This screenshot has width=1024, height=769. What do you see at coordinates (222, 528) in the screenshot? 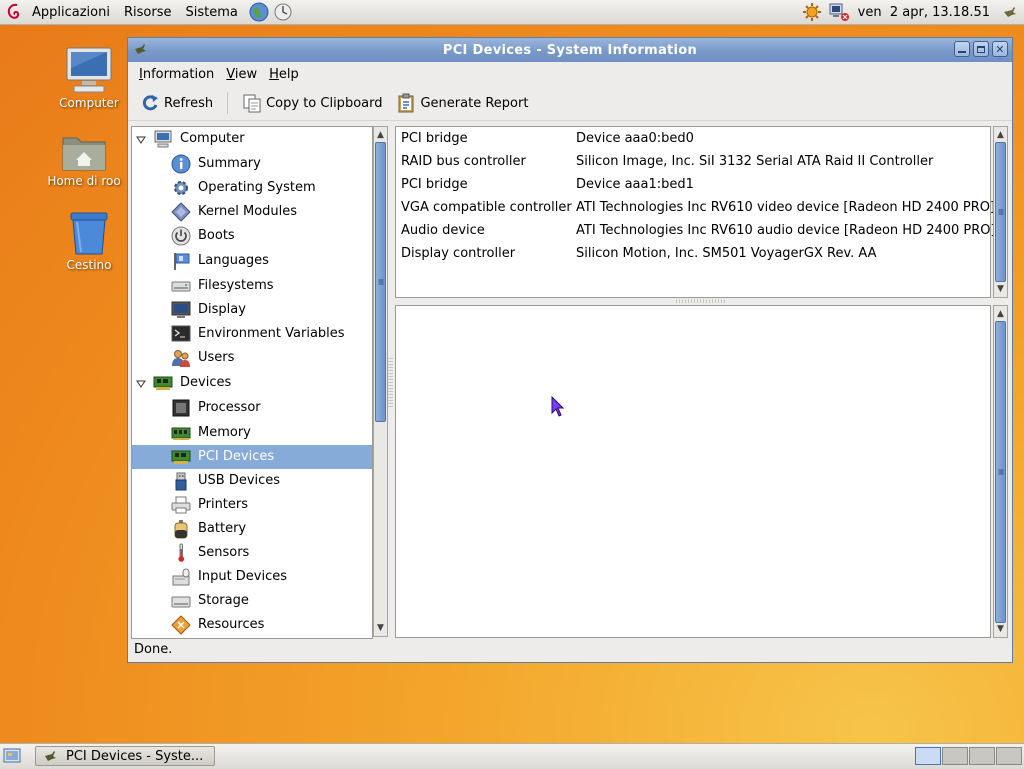
I see `tree-item-label: Battery` at bounding box center [222, 528].